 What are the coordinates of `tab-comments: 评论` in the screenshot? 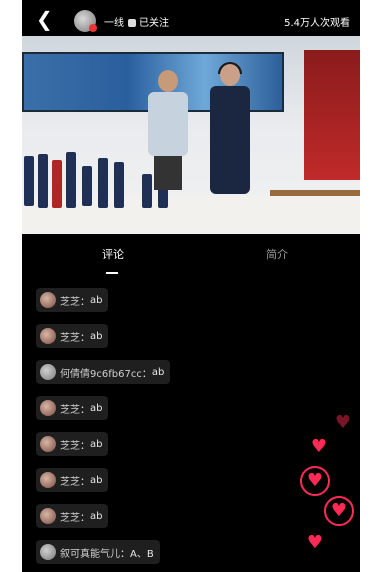 It's located at (113, 254).